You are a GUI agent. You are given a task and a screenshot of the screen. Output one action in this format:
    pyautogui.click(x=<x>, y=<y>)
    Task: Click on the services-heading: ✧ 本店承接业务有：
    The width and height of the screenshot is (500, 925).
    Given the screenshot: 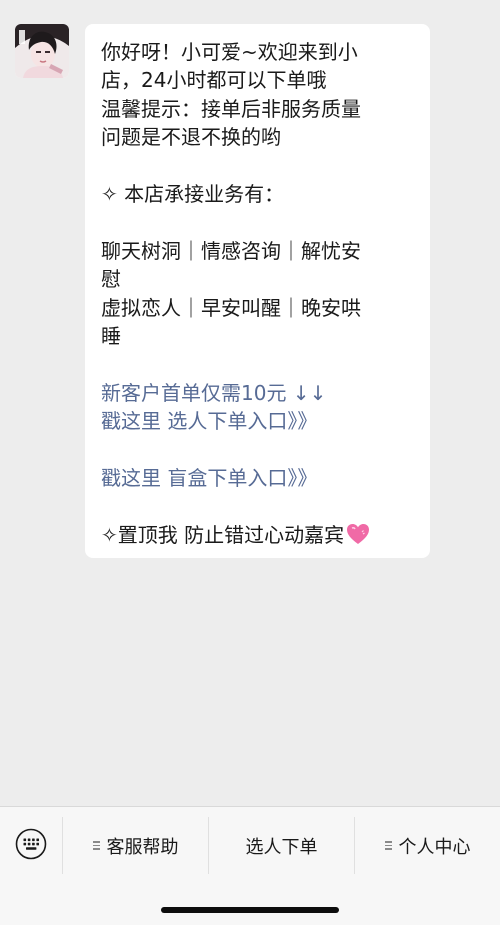 What is the action you would take?
    pyautogui.click(x=193, y=194)
    